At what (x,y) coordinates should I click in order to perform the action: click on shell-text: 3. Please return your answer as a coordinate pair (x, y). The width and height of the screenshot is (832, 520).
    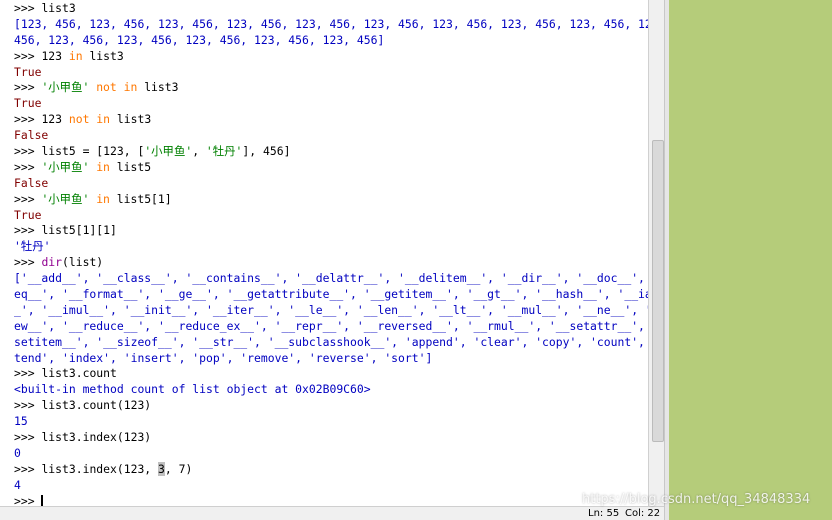
    Looking at the image, I should click on (161, 468).